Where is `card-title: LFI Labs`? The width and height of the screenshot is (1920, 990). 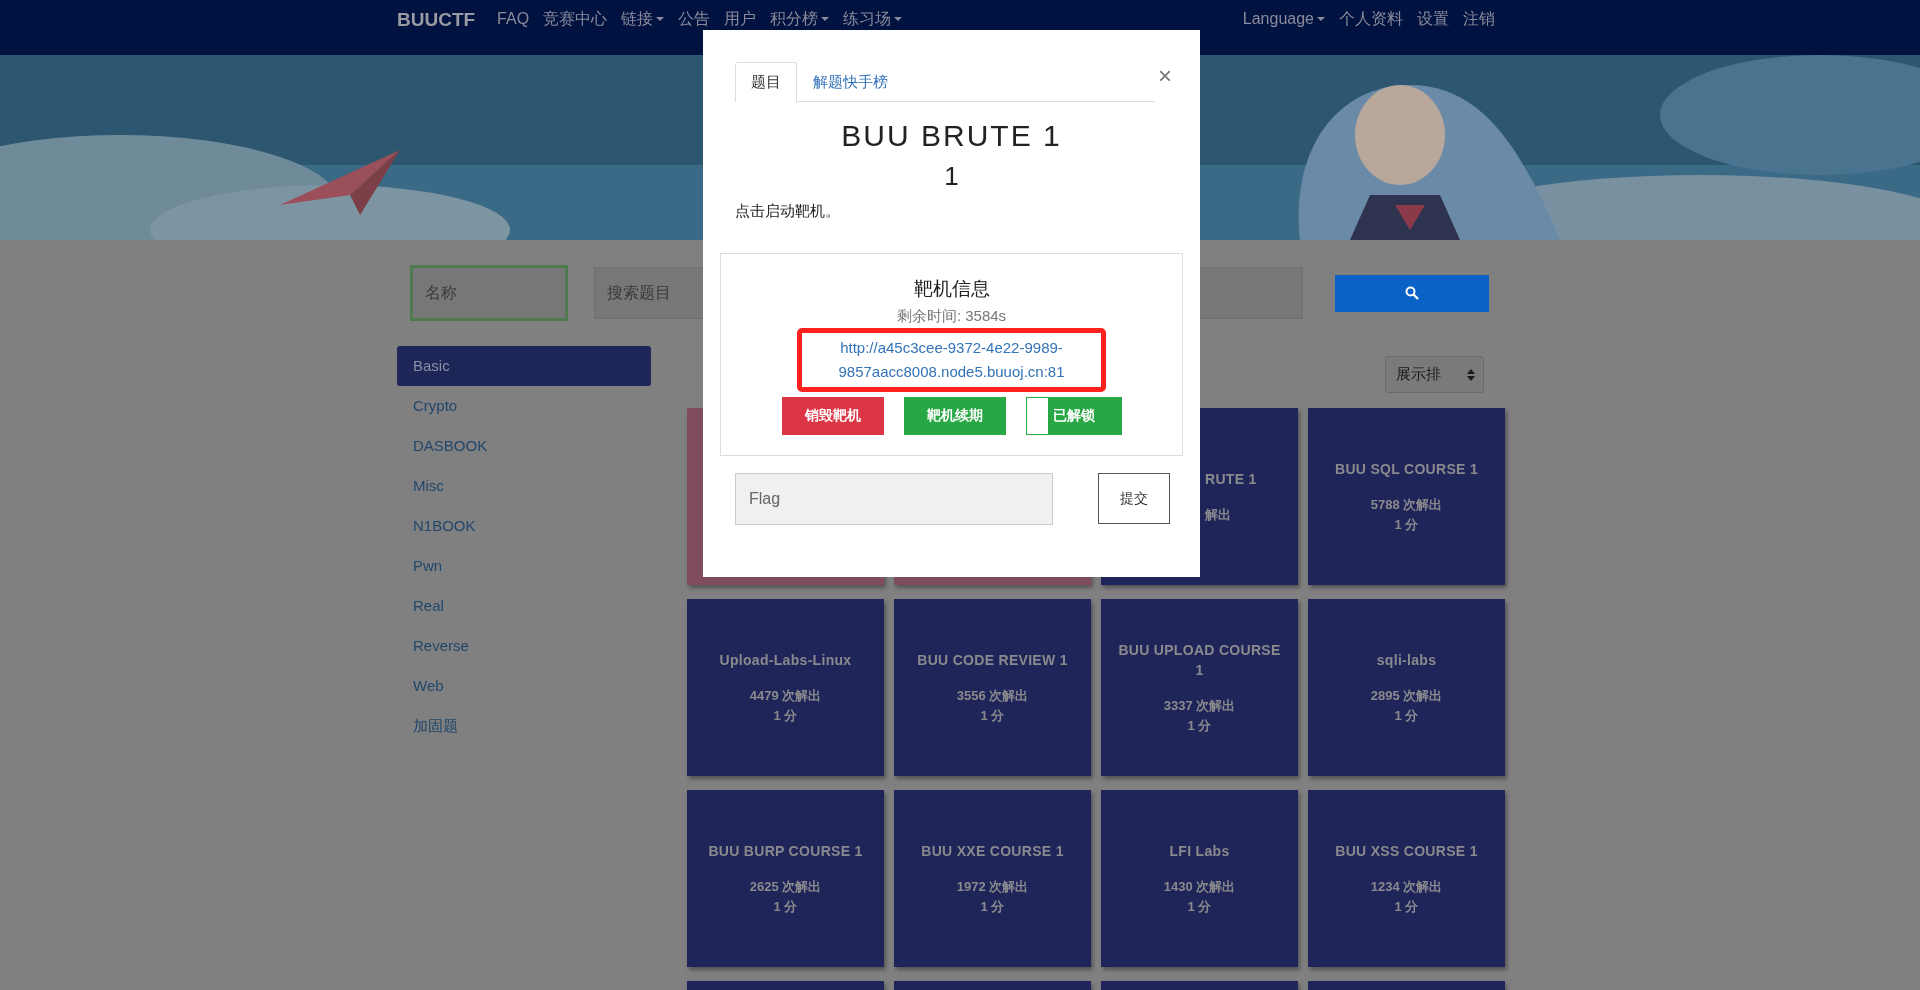 card-title: LFI Labs is located at coordinates (1199, 851).